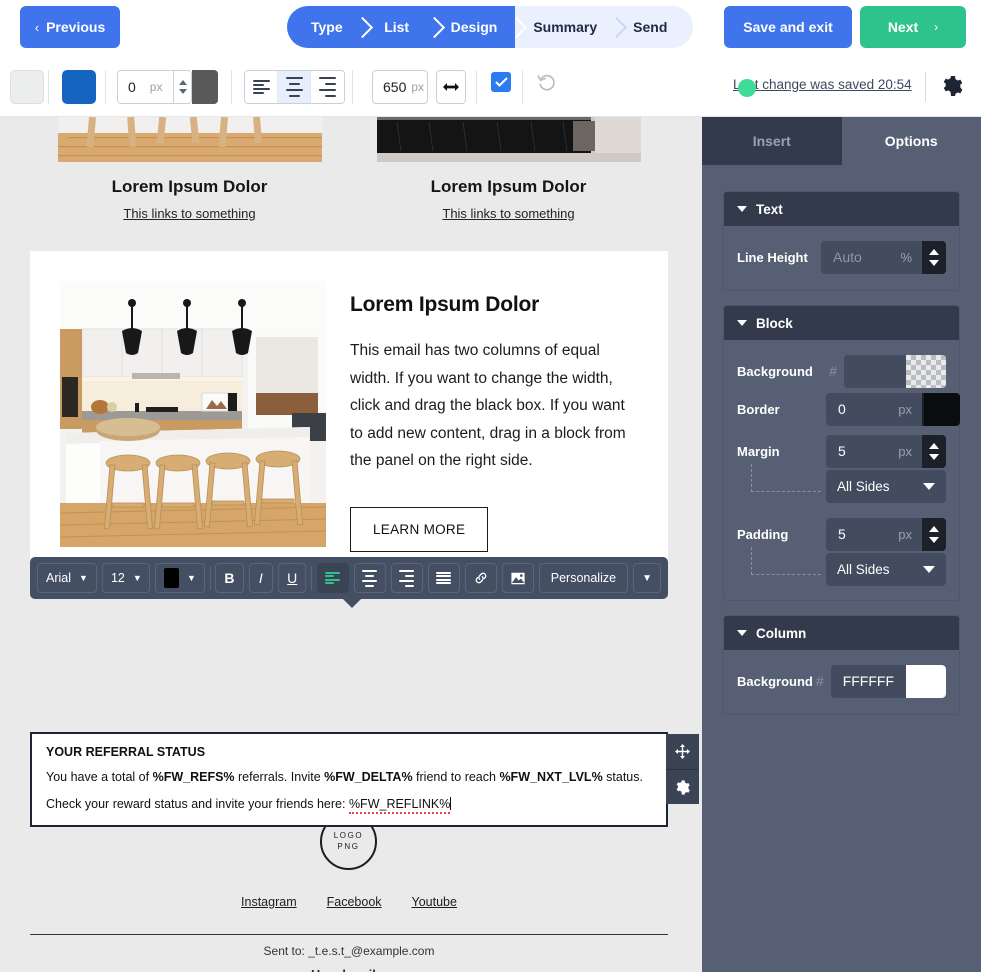 The image size is (981, 972). I want to click on move-block-handle, so click(682, 751).